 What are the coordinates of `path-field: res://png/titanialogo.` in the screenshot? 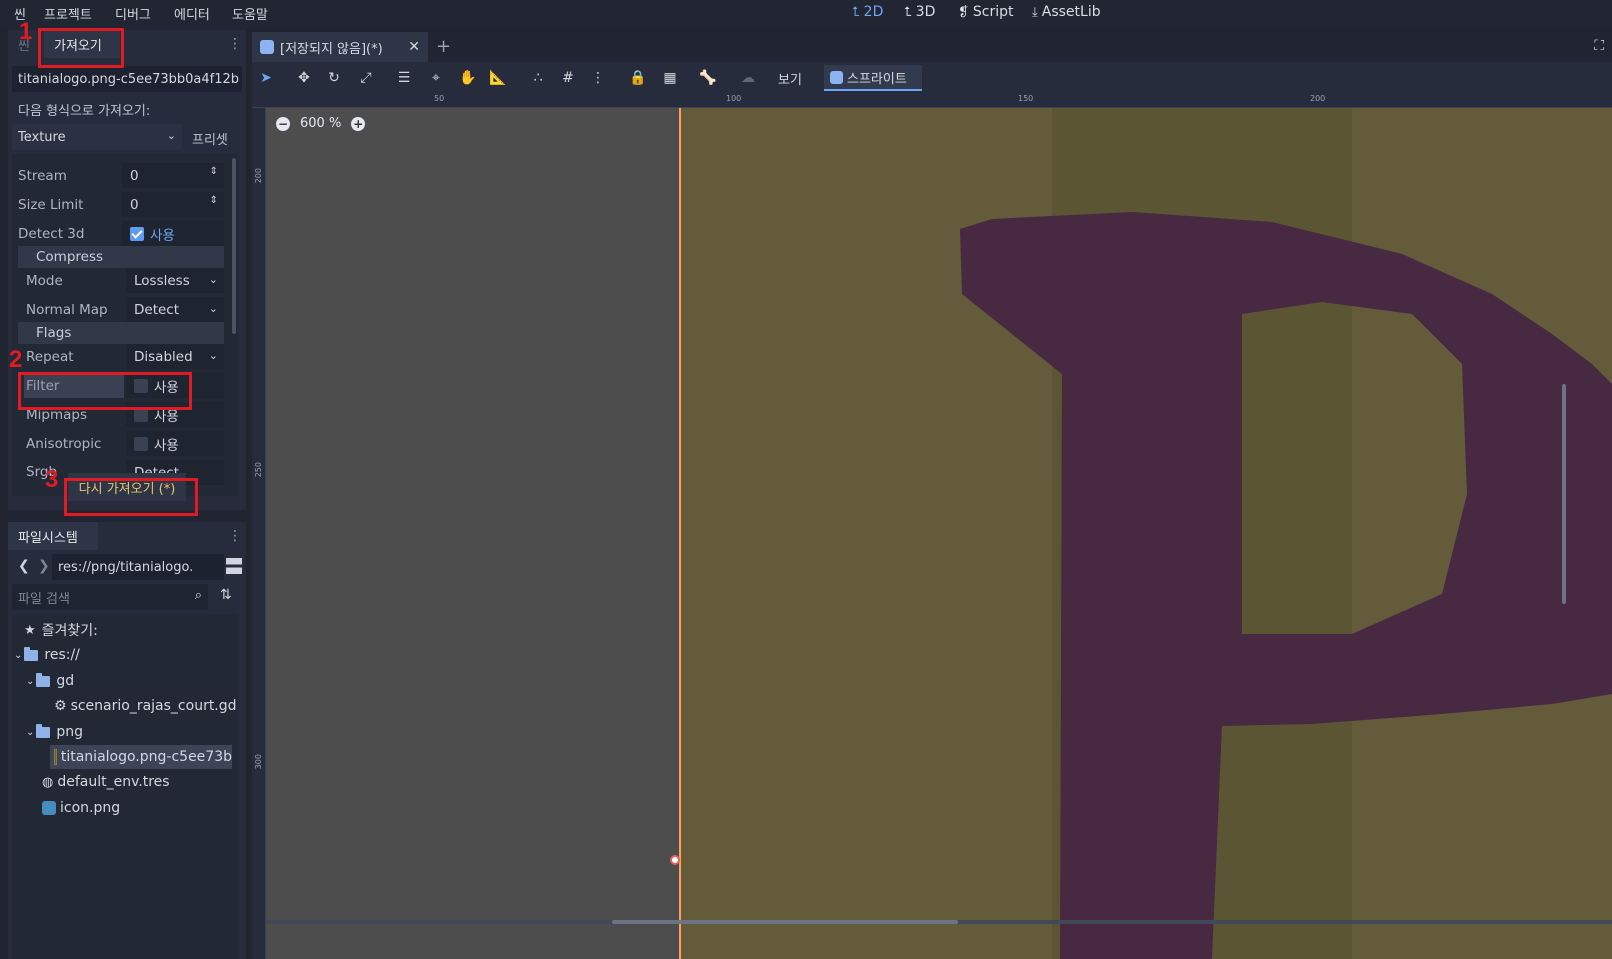 It's located at (138, 567).